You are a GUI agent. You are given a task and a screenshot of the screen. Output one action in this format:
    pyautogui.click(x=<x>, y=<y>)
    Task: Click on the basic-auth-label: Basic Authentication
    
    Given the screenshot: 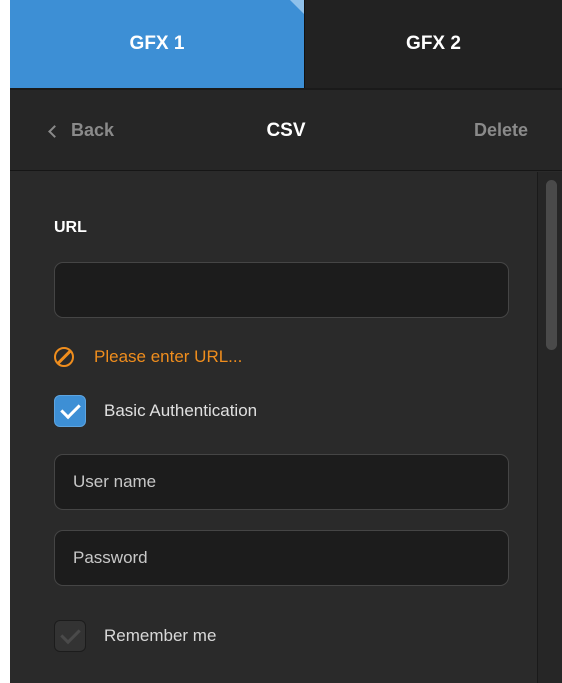 What is the action you would take?
    pyautogui.click(x=180, y=411)
    